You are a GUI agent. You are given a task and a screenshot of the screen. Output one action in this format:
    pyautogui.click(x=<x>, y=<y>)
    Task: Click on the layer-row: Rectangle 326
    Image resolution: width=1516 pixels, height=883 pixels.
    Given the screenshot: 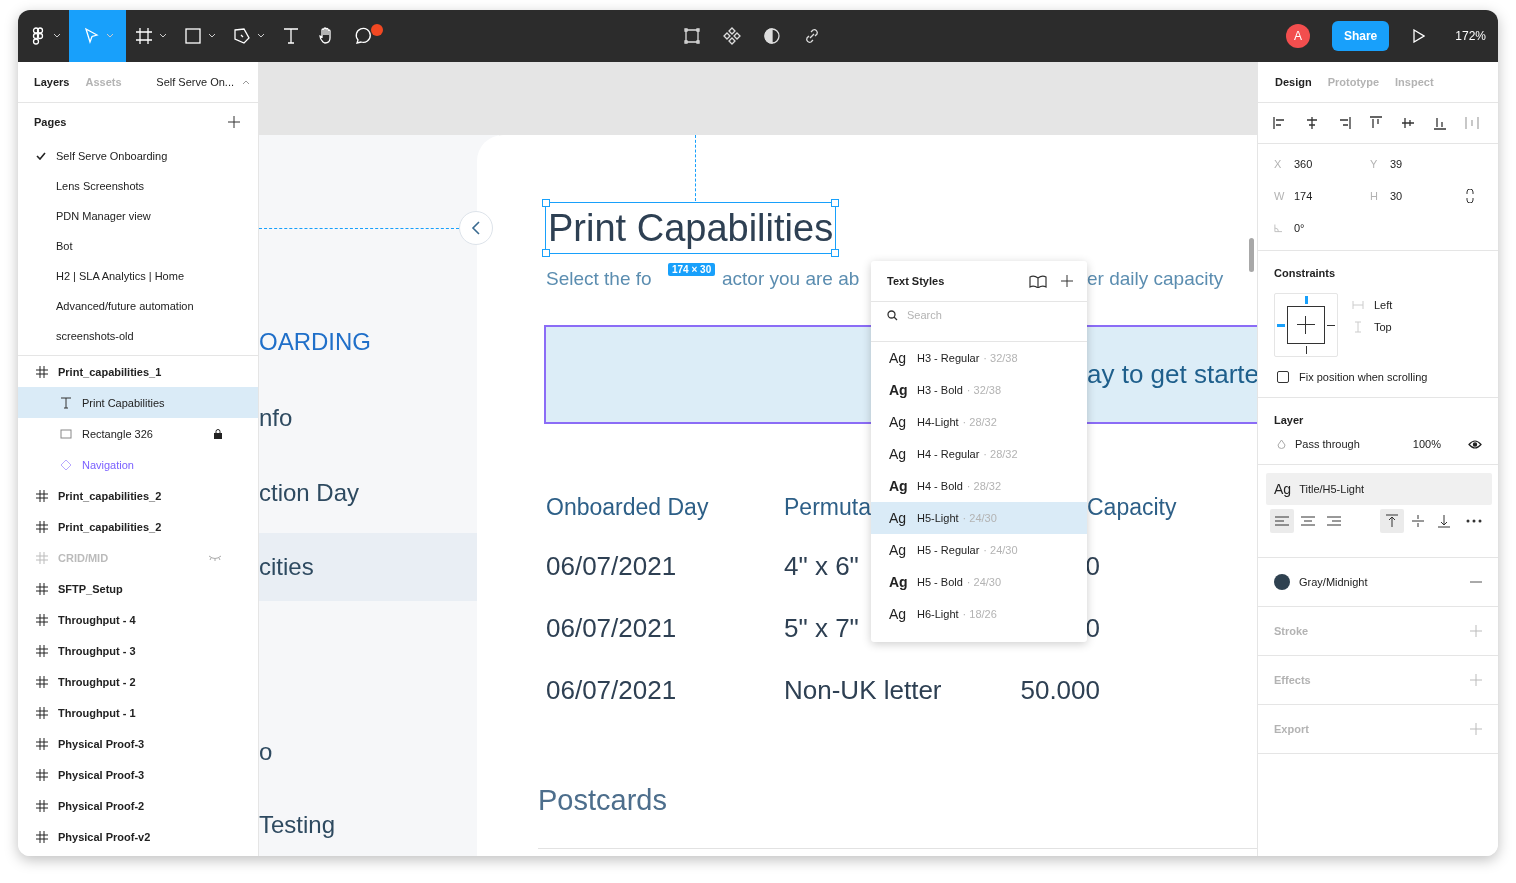 What is the action you would take?
    pyautogui.click(x=138, y=433)
    